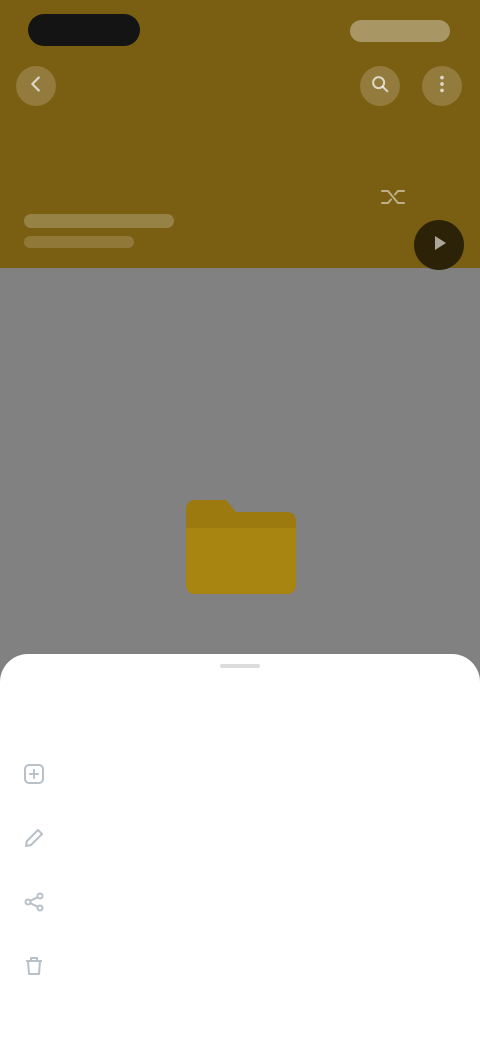  Describe the element at coordinates (34, 774) in the screenshot. I see `add-icon` at that location.